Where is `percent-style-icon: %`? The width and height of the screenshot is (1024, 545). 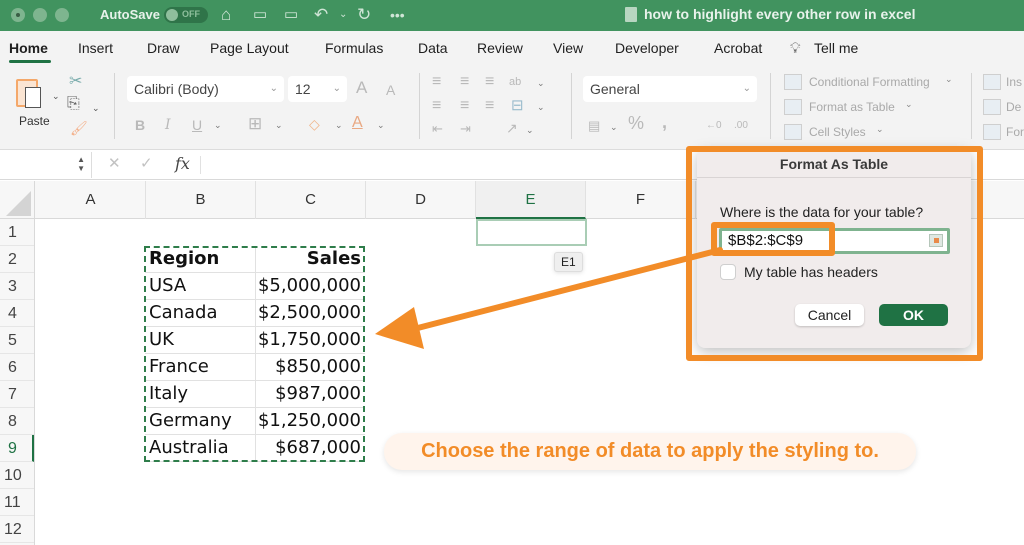
percent-style-icon: % is located at coordinates (636, 123).